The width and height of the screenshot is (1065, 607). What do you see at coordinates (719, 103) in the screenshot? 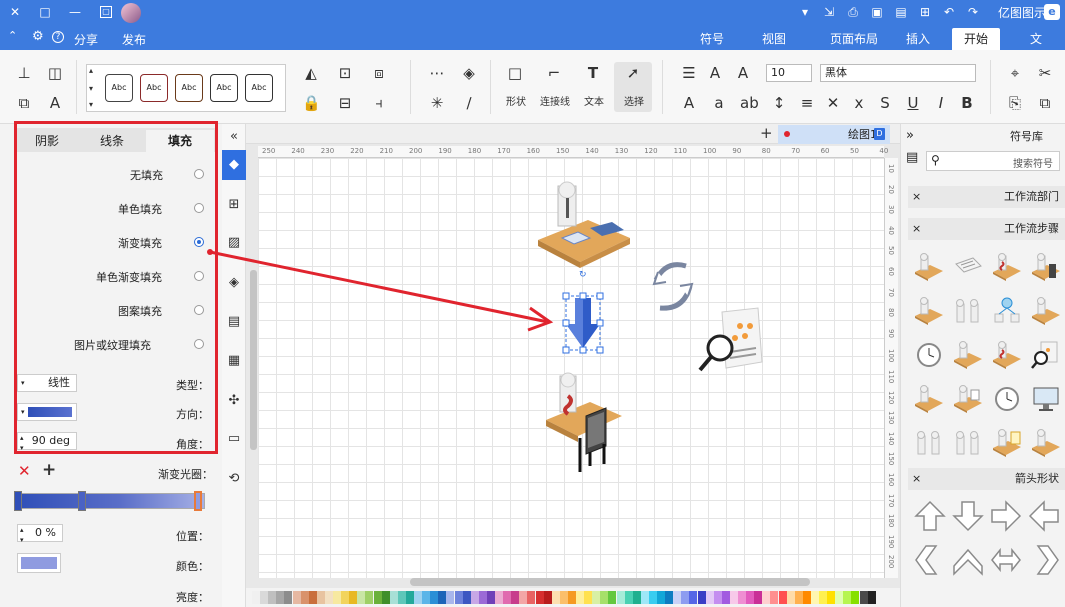
I see `superscript-icon: a` at bounding box center [719, 103].